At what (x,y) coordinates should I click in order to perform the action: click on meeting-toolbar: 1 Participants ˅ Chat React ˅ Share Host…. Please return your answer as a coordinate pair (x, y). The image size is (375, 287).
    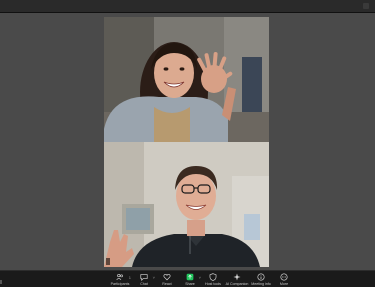
    Looking at the image, I should click on (187, 278).